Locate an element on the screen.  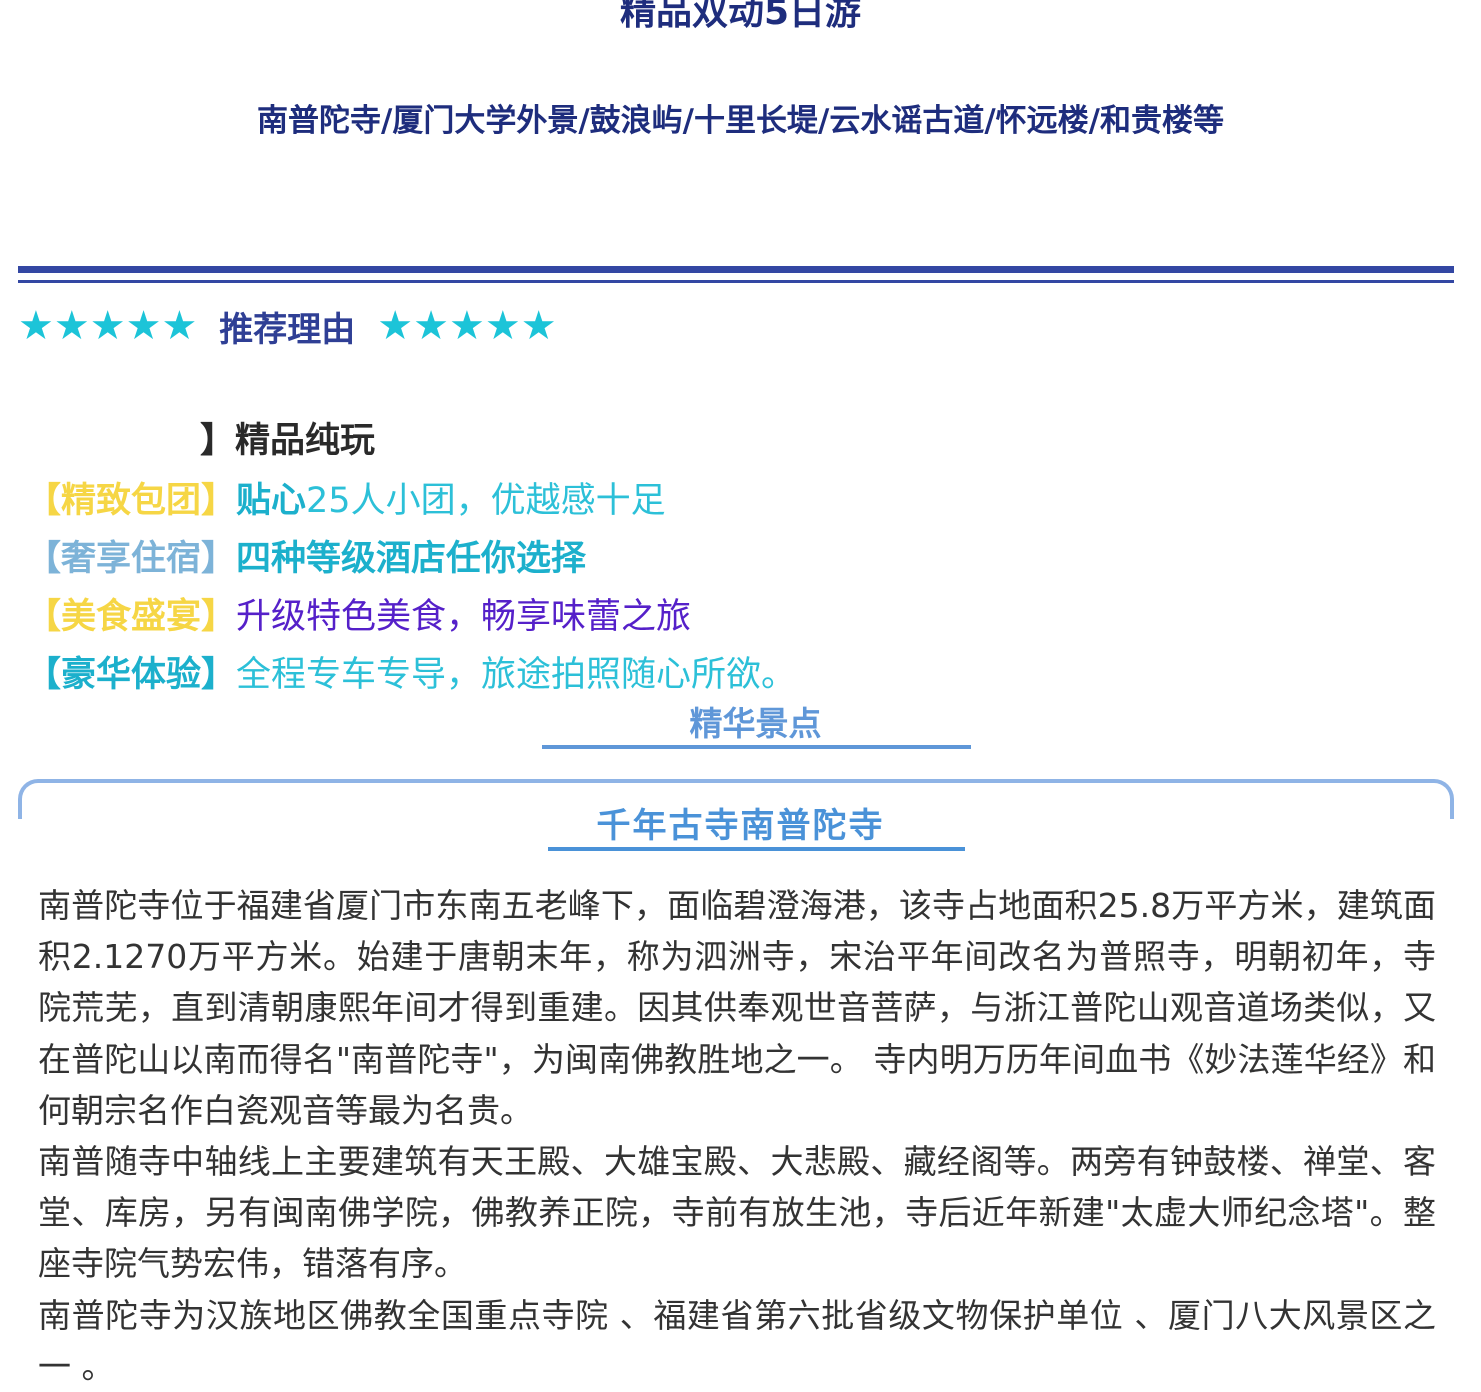
recommend-heading: ★★★★★ 推荐理由 ★★★★★ is located at coordinates (287, 326).